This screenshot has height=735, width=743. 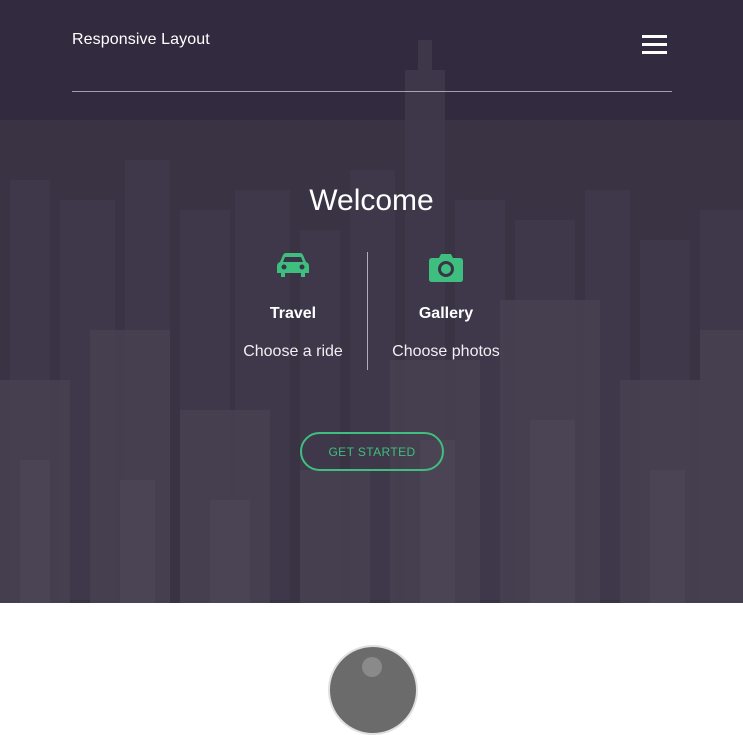 What do you see at coordinates (372, 451) in the screenshot?
I see `get-started-button: GET STARTED` at bounding box center [372, 451].